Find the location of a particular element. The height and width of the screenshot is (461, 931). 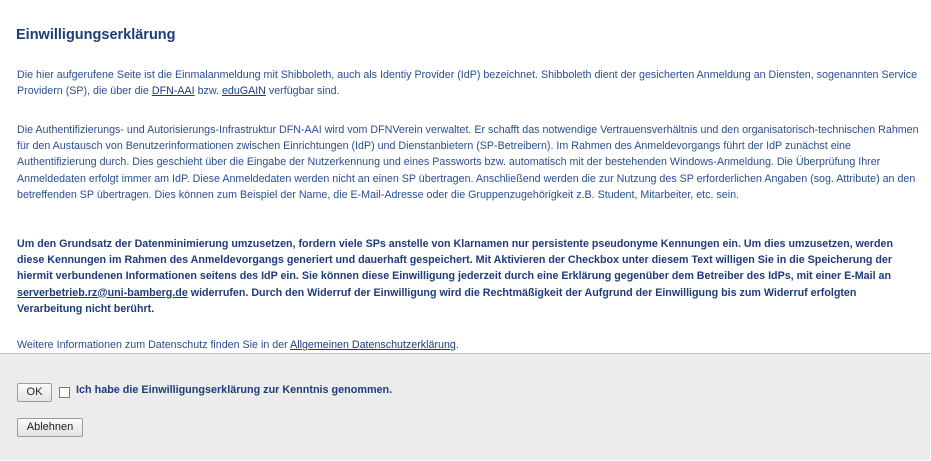

privacy-text-2: . is located at coordinates (457, 345).